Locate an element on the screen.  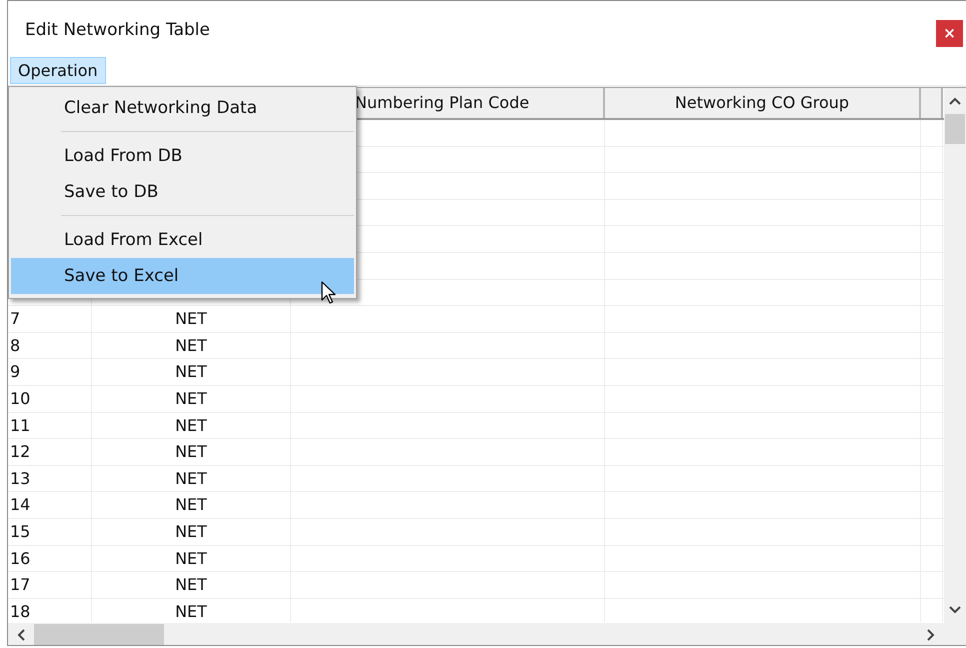
table-cell: 17 is located at coordinates (50, 585).